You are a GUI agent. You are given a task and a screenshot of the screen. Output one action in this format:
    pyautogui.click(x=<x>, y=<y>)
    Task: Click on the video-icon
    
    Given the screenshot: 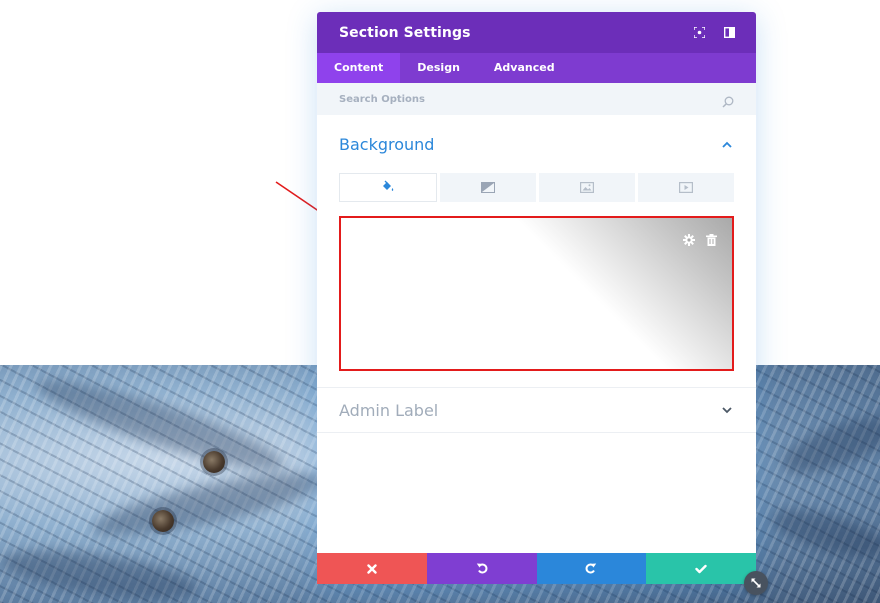 What is the action you would take?
    pyautogui.click(x=686, y=187)
    